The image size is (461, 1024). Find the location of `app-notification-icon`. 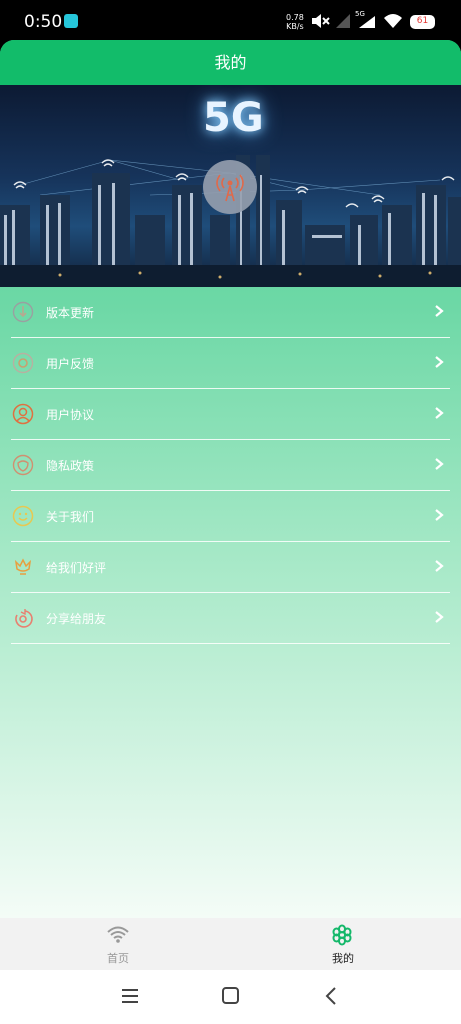

app-notification-icon is located at coordinates (71, 21).